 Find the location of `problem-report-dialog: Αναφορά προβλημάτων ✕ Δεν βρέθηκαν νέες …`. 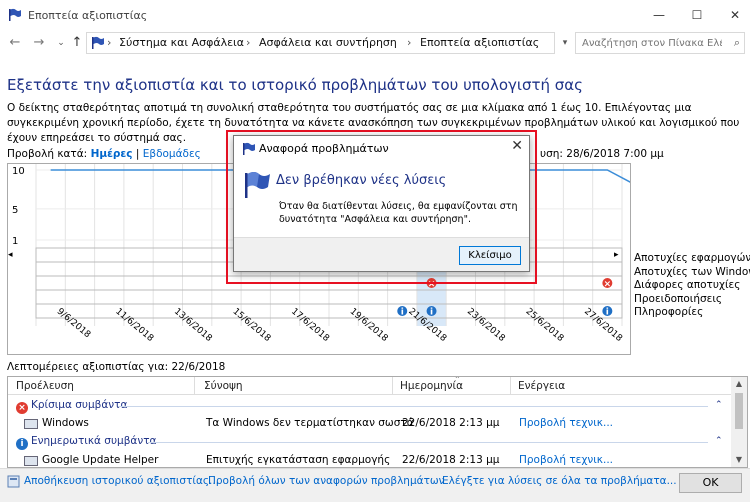

problem-report-dialog: Αναφορά προβλημάτων ✕ Δεν βρέθηκαν νέες … is located at coordinates (381, 203).